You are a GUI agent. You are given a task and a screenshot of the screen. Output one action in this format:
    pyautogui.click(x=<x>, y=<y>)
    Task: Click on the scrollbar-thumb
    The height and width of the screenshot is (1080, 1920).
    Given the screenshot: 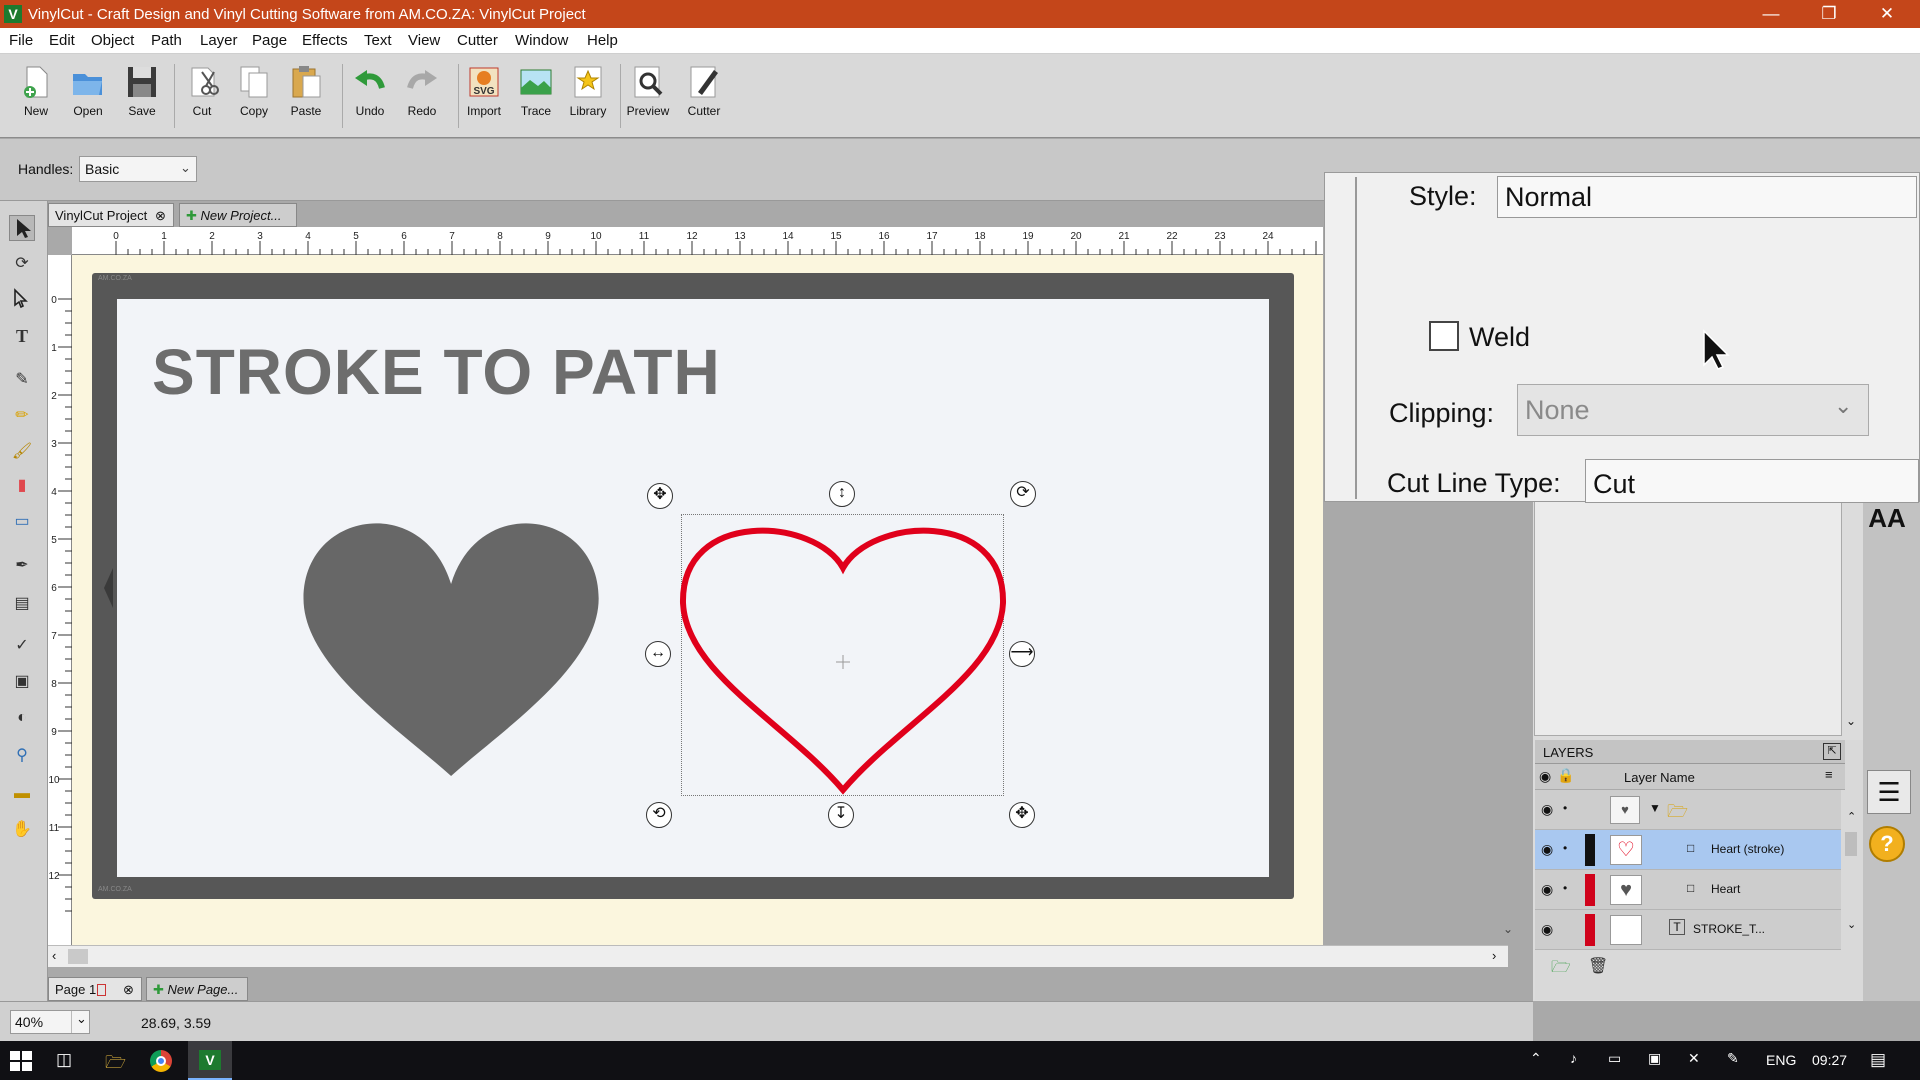 What is the action you would take?
    pyautogui.click(x=78, y=956)
    